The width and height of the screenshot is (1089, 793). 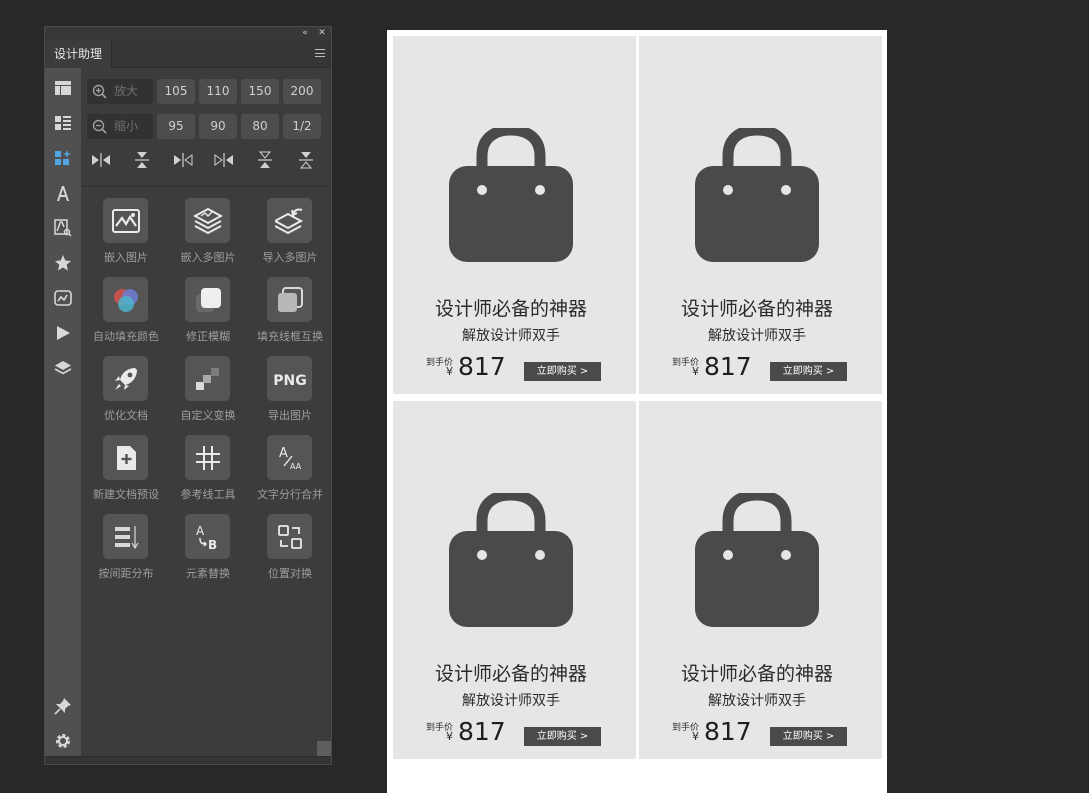 I want to click on pin-icon, so click(x=63, y=705).